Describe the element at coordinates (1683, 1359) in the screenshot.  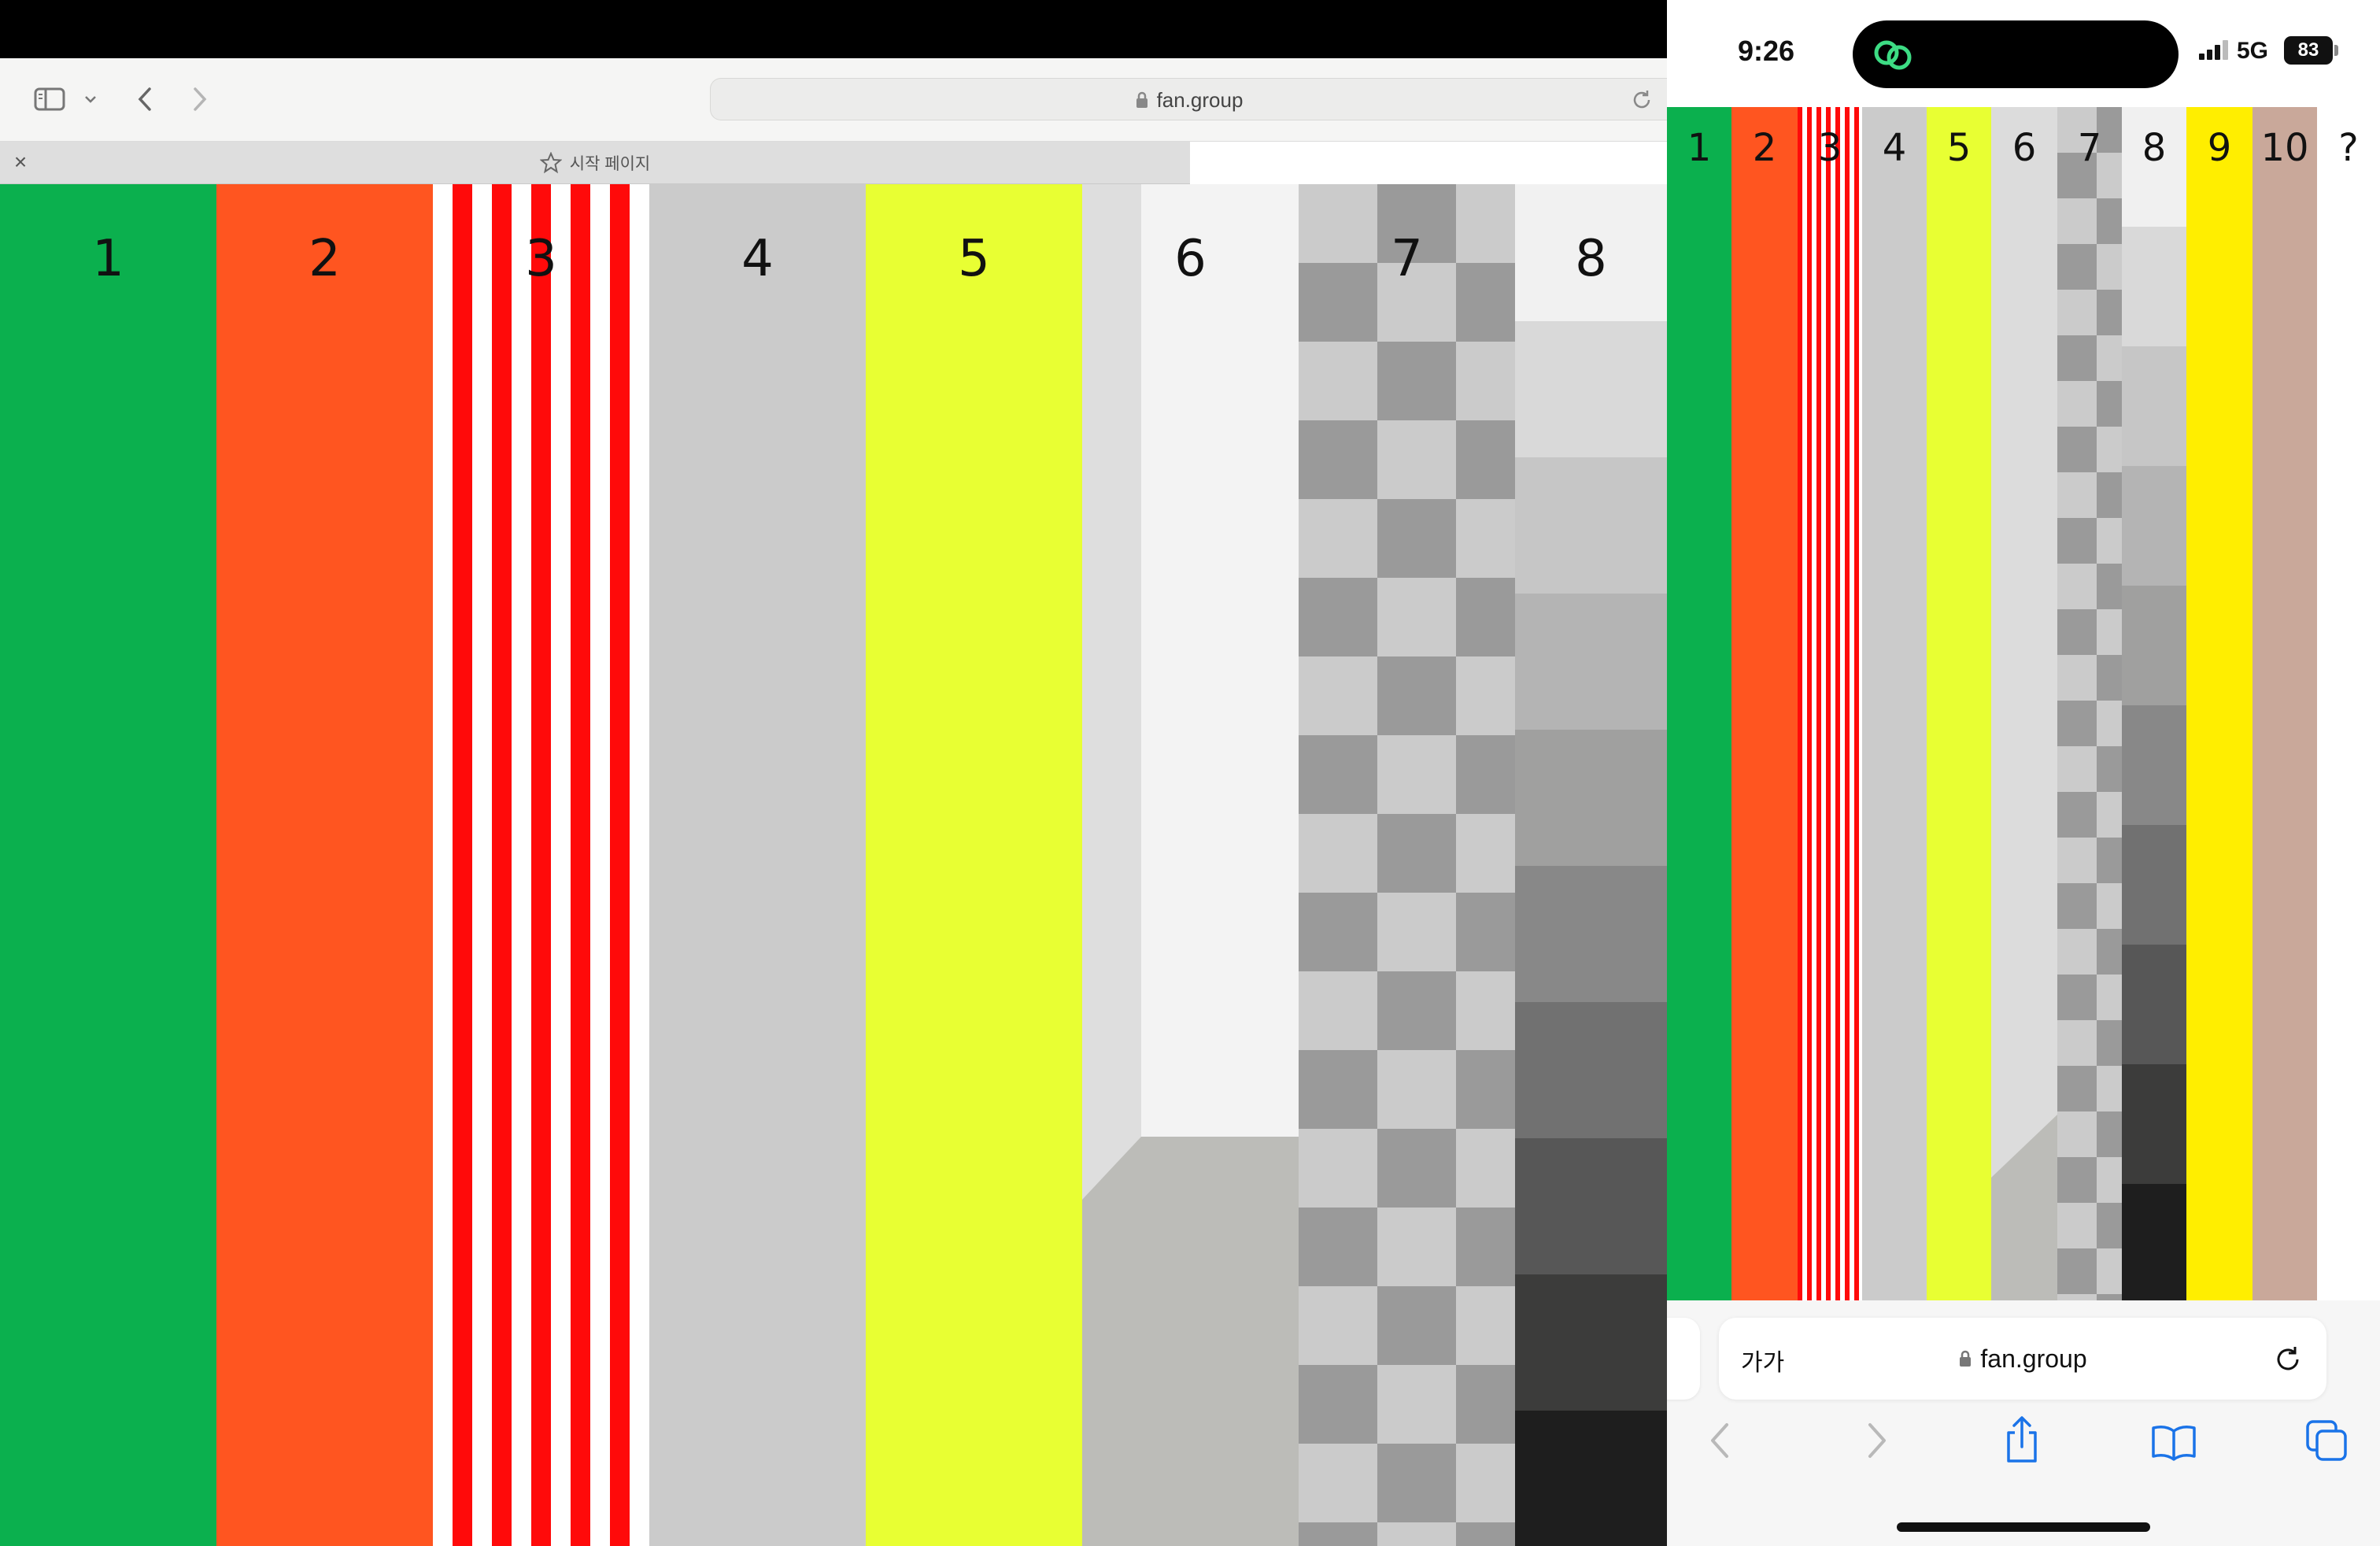
I see `previous-tab-peek` at that location.